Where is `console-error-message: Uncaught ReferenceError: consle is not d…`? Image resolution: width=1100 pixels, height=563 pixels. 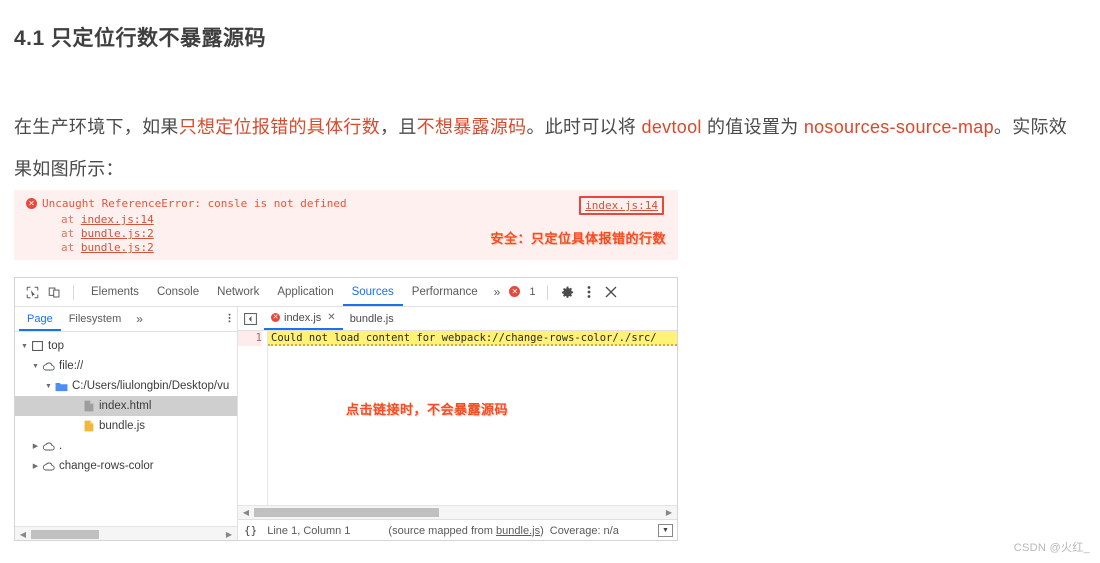 console-error-message: Uncaught ReferenceError: consle is not d… is located at coordinates (194, 203).